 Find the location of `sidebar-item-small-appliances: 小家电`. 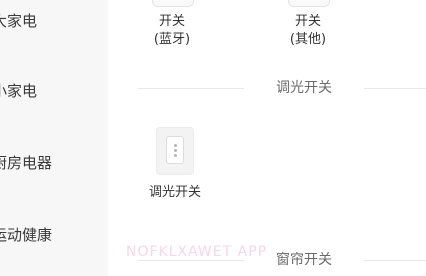

sidebar-item-small-appliances: 小家电 is located at coordinates (54, 90).